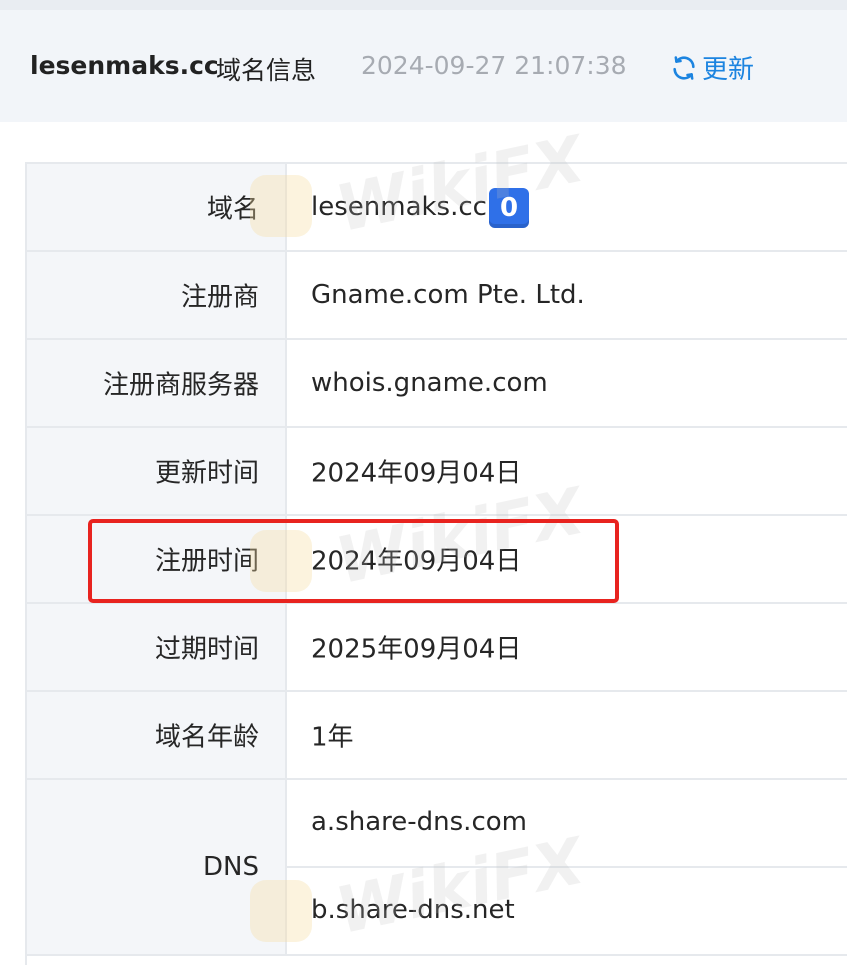  What do you see at coordinates (429, 383) in the screenshot?
I see `row-value: whois.gname.com` at bounding box center [429, 383].